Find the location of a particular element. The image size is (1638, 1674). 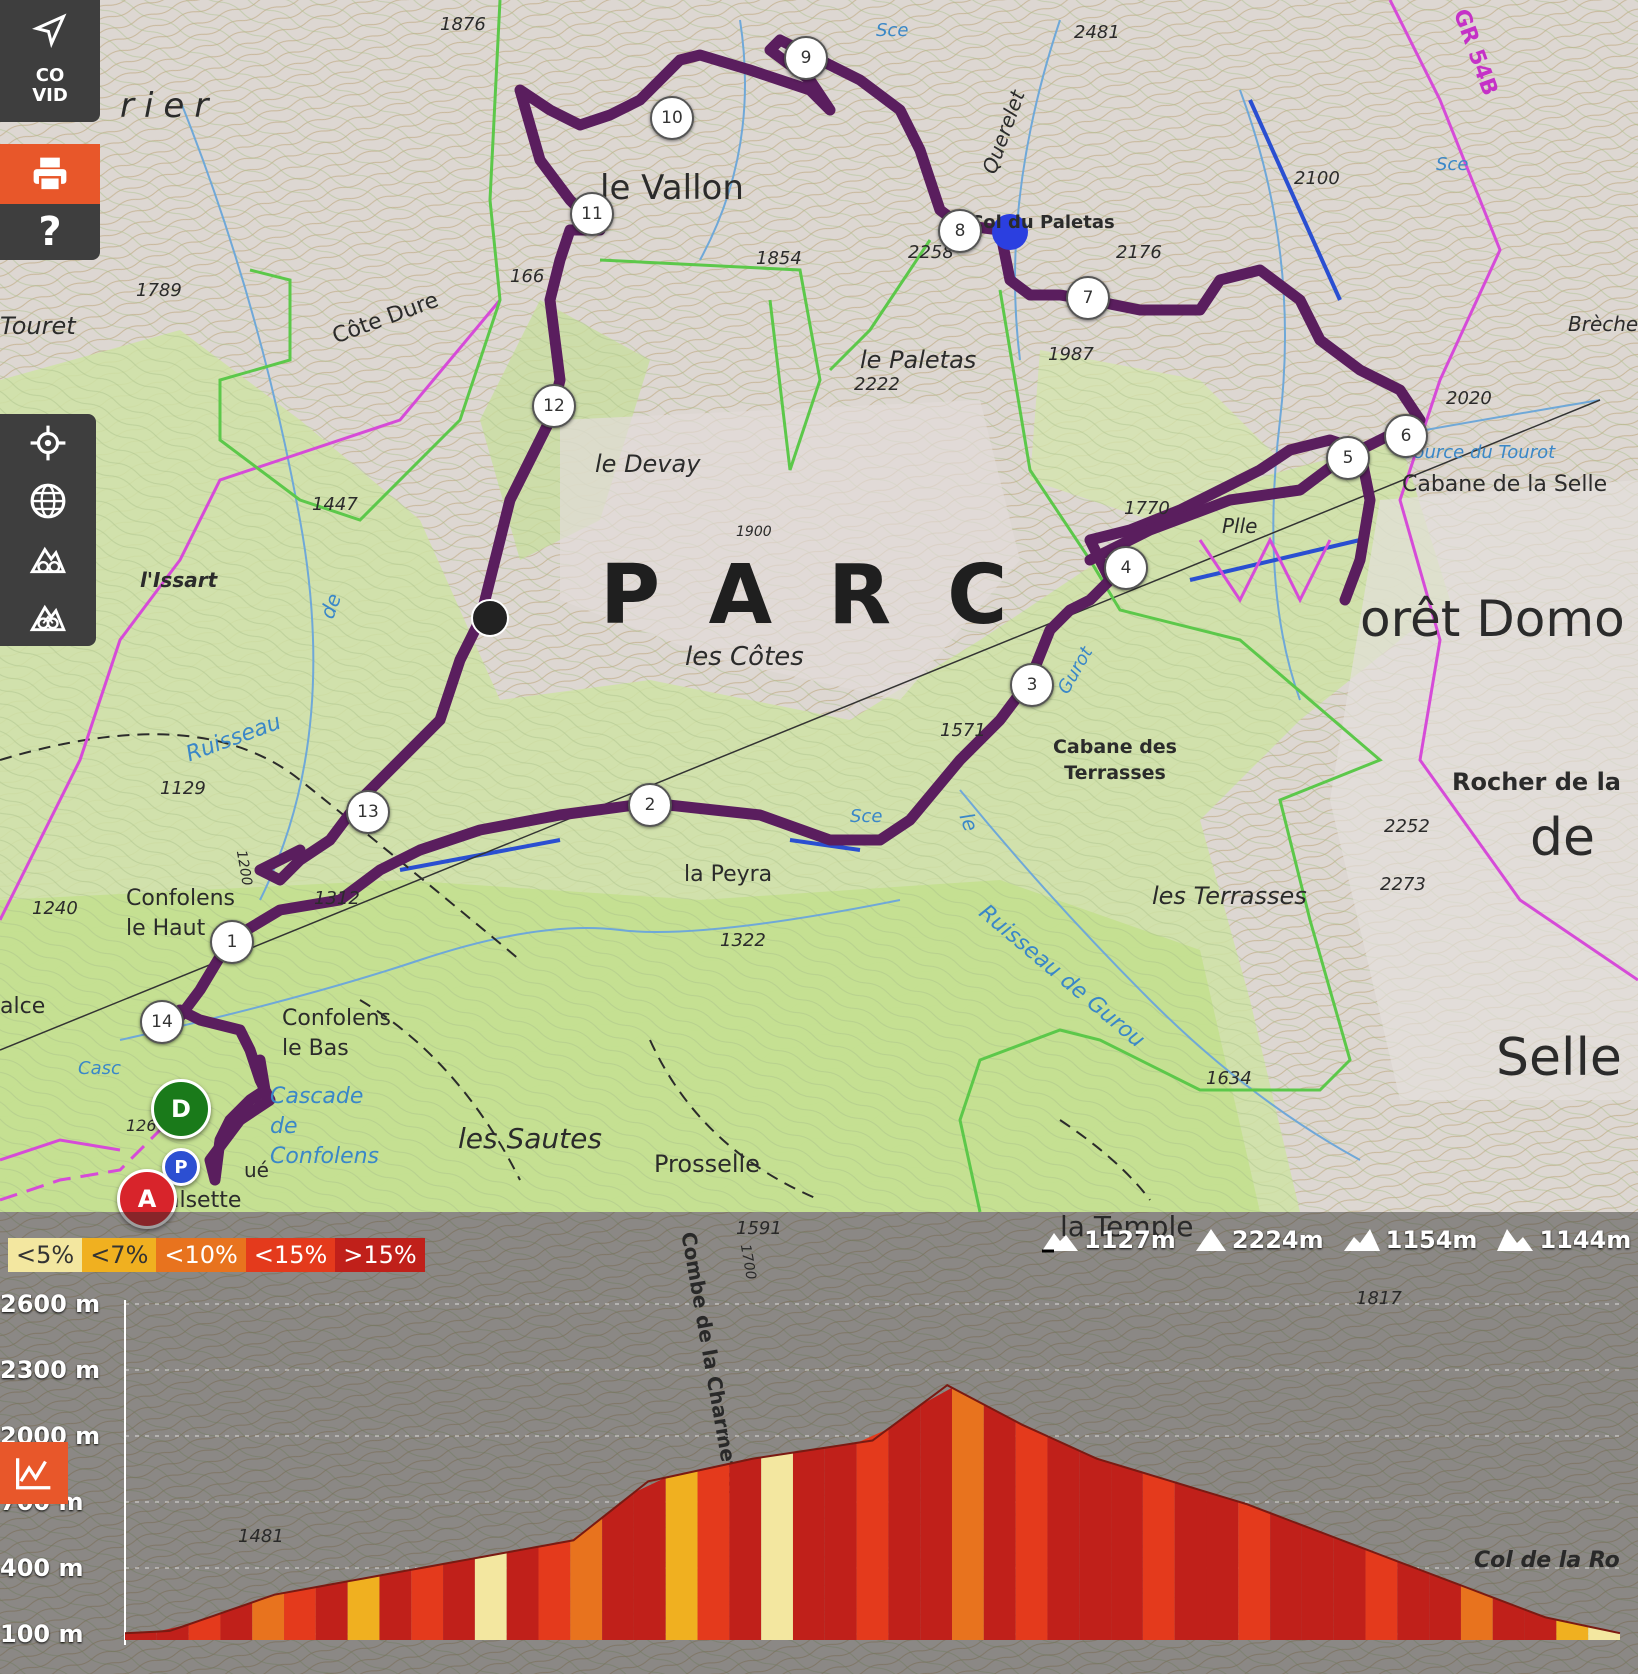

crosshair-icon is located at coordinates (48, 443).